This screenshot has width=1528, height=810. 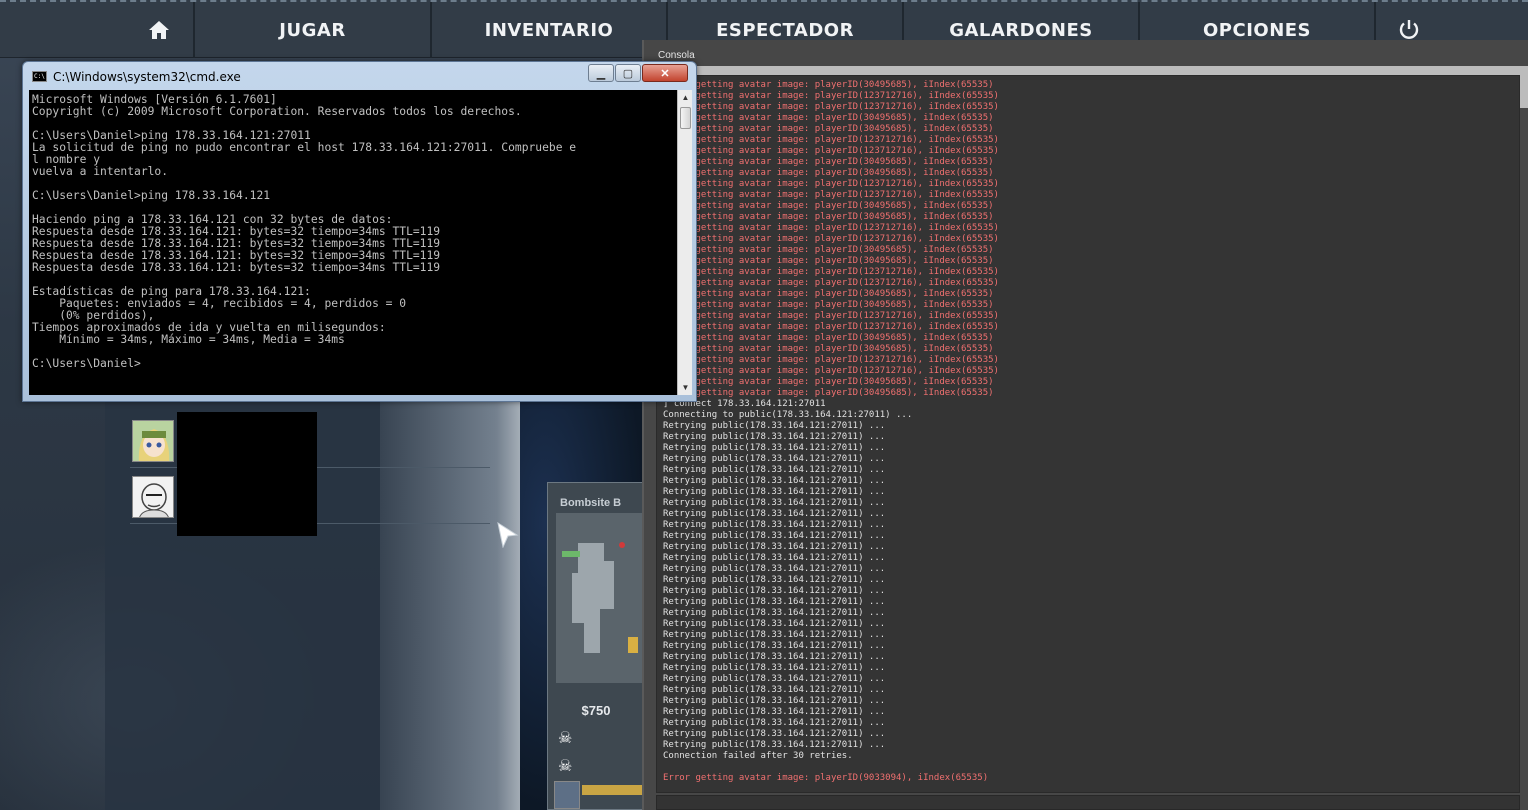 I want to click on console-line: Connection failed after 30 retries., so click(x=758, y=756).